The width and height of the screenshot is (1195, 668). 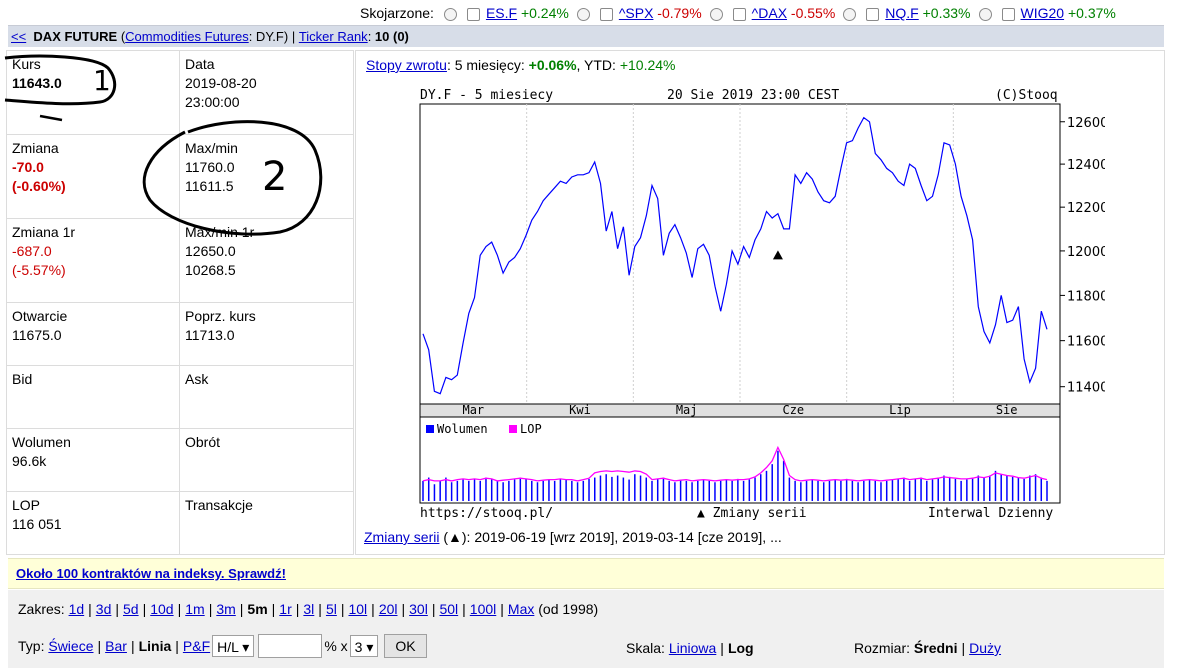 I want to click on range-option-14: 100l, so click(x=483, y=609).